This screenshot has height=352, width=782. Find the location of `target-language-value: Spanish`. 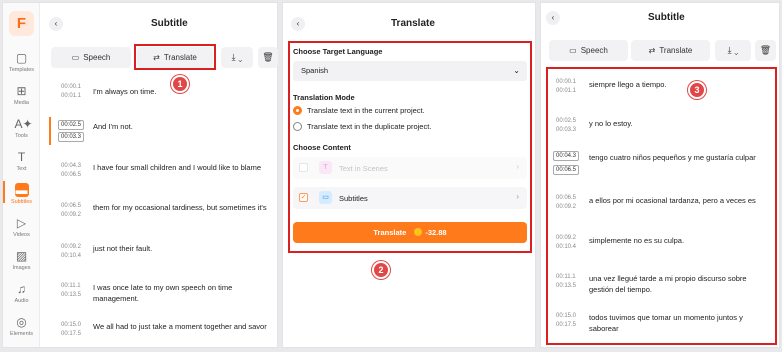

target-language-value: Spanish is located at coordinates (315, 70).